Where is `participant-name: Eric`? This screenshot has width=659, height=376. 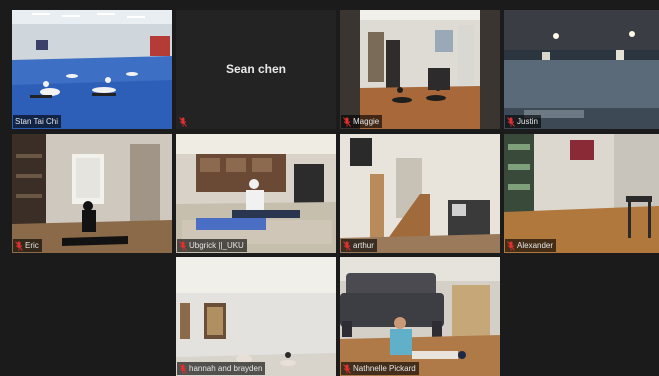 participant-name: Eric is located at coordinates (32, 245).